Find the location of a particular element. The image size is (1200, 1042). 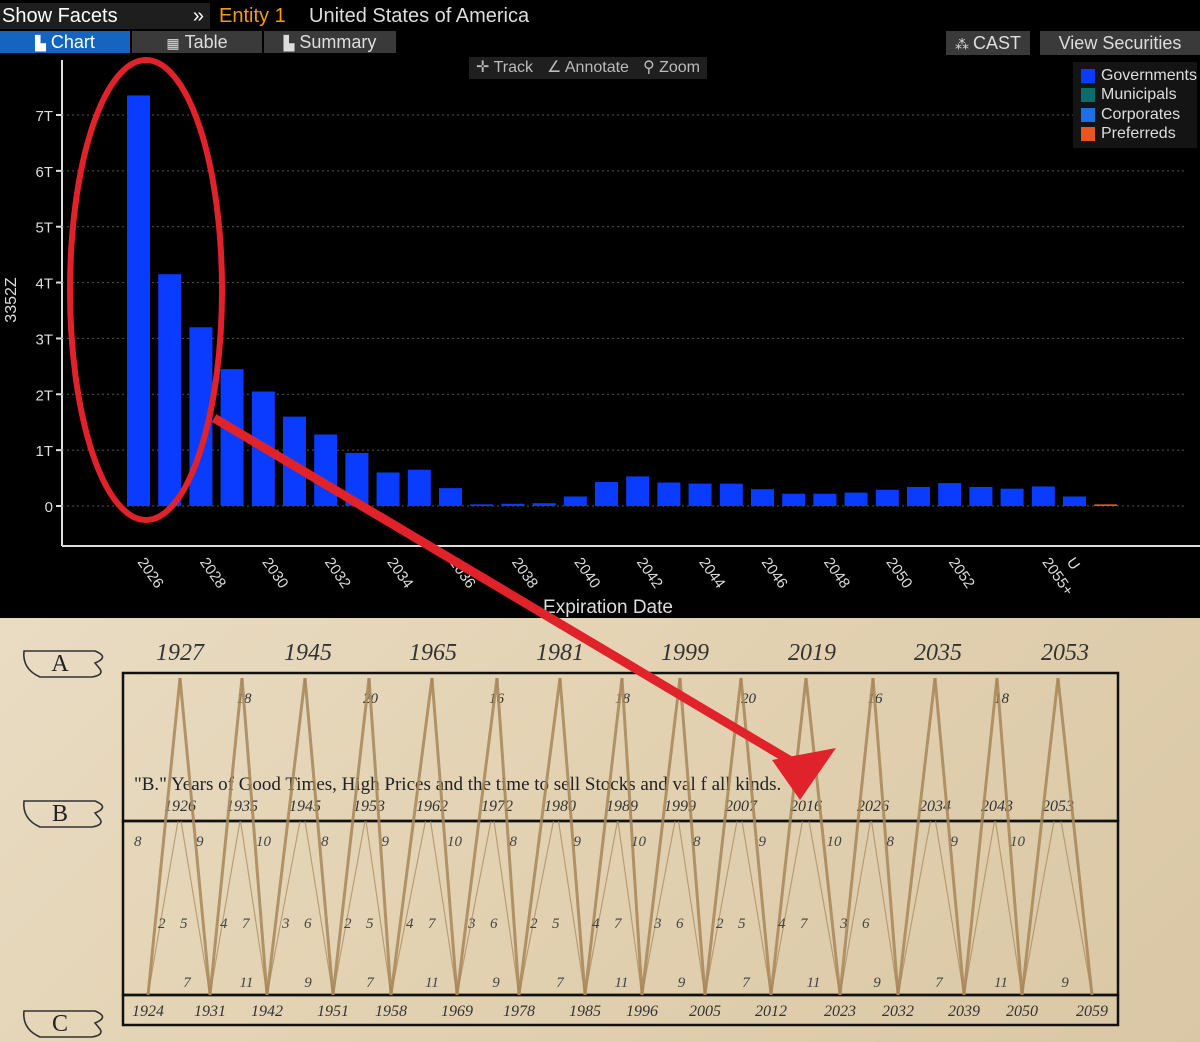

legend-item: Governments is located at coordinates (1139, 76).